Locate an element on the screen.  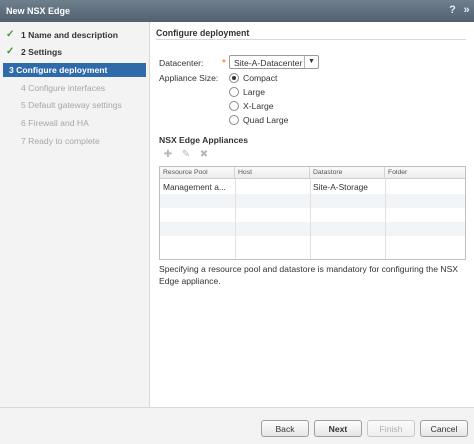
step-default-gateway-settings: 5 Default gateway settings is located at coordinates (74, 105).